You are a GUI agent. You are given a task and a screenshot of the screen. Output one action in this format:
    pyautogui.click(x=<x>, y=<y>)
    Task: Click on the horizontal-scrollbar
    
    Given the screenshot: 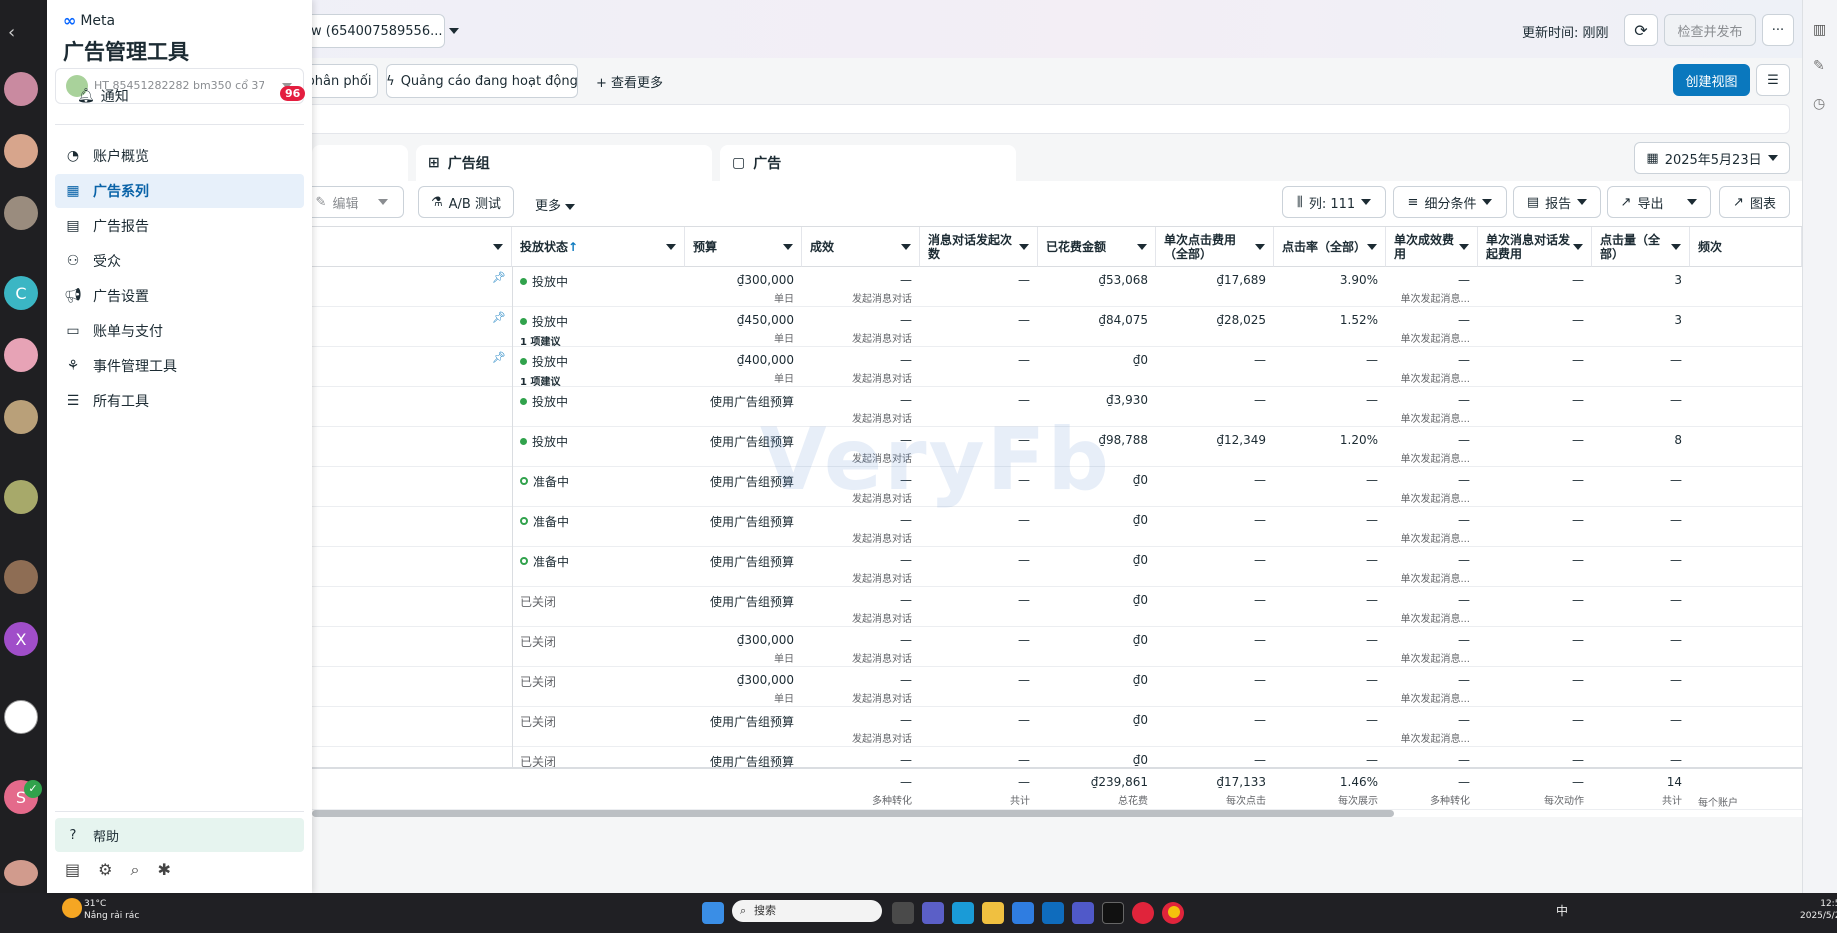 What is the action you would take?
    pyautogui.click(x=853, y=813)
    